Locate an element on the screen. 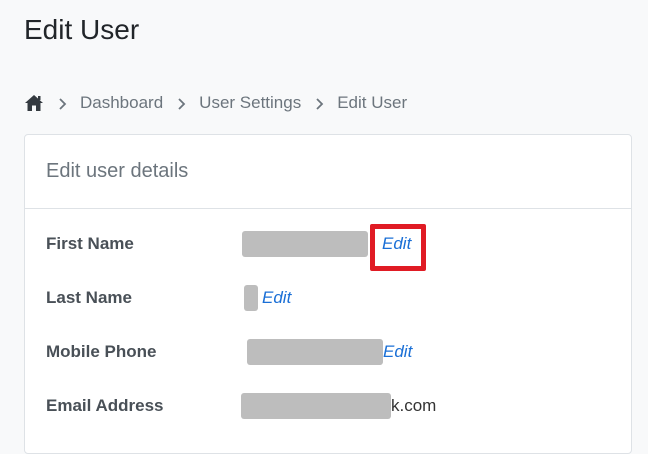 The width and height of the screenshot is (648, 454). home-icon is located at coordinates (34, 103).